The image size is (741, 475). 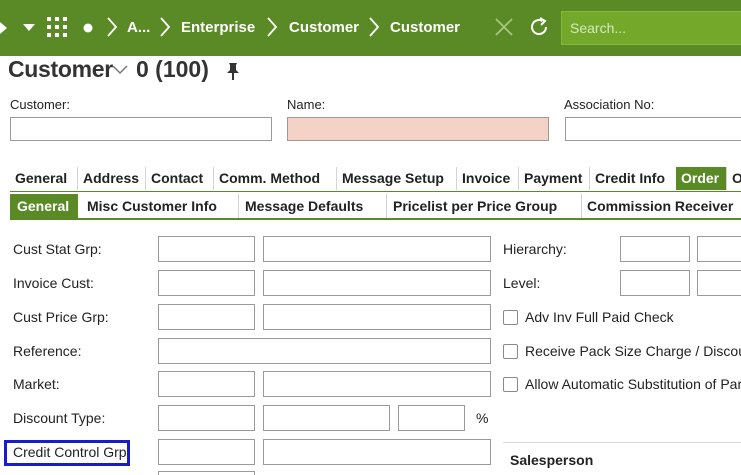 I want to click on tab-general: General, so click(x=43, y=178).